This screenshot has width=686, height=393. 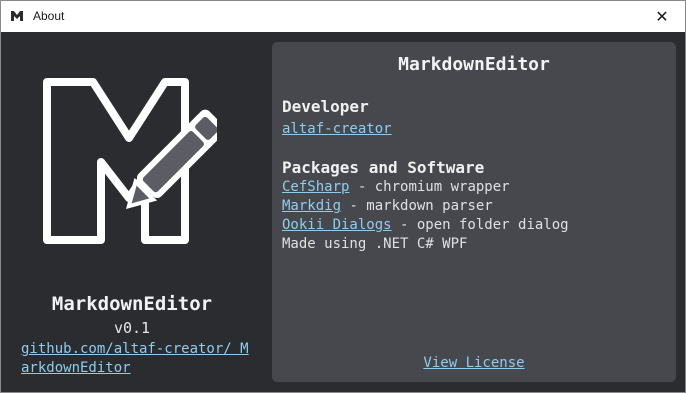 I want to click on app-version: v0.1, so click(x=132, y=328).